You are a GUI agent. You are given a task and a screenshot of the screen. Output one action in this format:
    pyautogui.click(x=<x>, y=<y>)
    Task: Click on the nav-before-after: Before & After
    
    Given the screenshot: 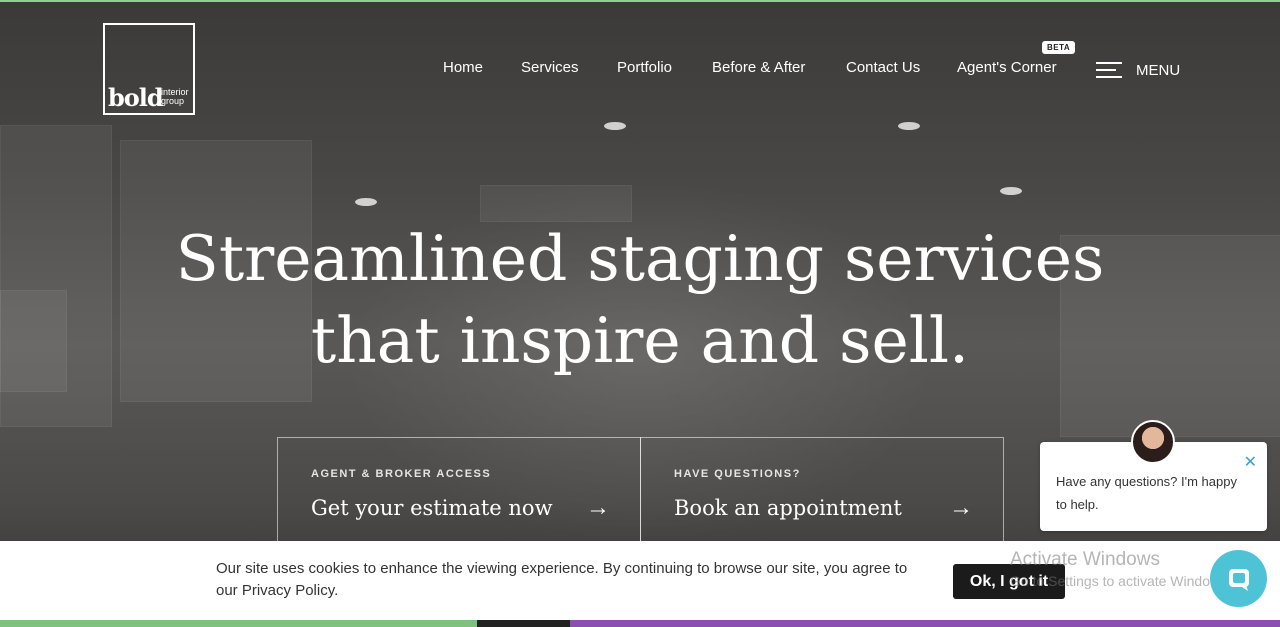 What is the action you would take?
    pyautogui.click(x=758, y=67)
    